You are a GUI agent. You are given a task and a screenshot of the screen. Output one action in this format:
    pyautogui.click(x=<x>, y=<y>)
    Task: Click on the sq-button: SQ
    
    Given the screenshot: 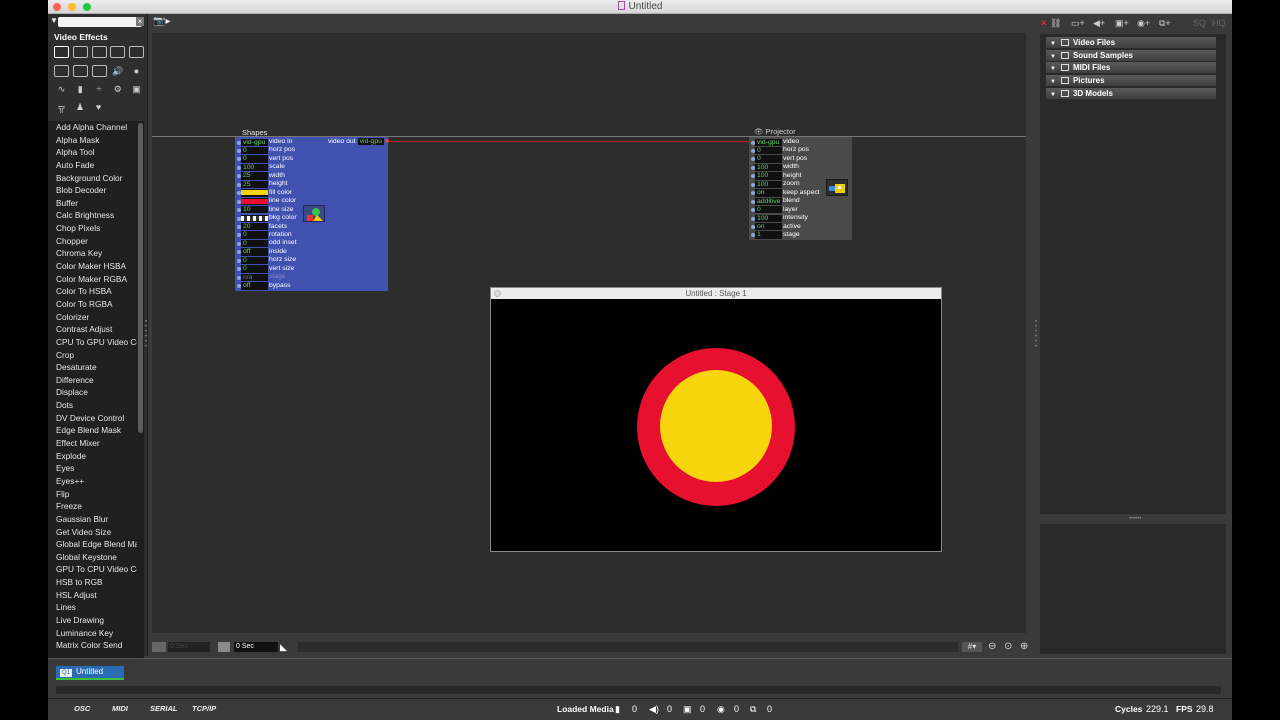 What is the action you would take?
    pyautogui.click(x=1202, y=23)
    